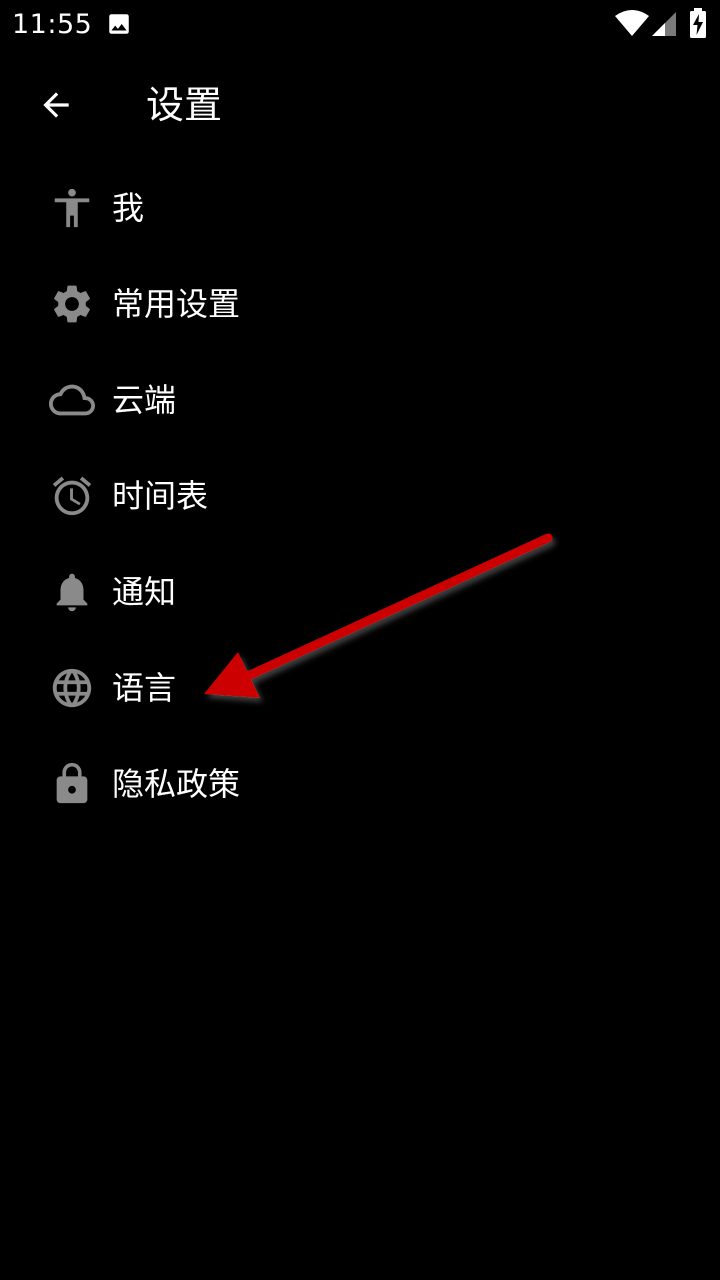 The width and height of the screenshot is (720, 1280). Describe the element at coordinates (176, 784) in the screenshot. I see `menu-item-label: 隐私政策` at that location.